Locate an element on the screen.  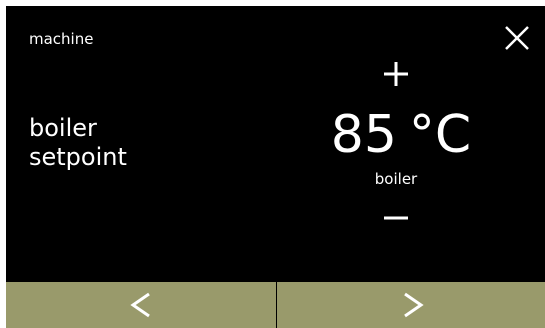
chevron-left-icon is located at coordinates (140, 305).